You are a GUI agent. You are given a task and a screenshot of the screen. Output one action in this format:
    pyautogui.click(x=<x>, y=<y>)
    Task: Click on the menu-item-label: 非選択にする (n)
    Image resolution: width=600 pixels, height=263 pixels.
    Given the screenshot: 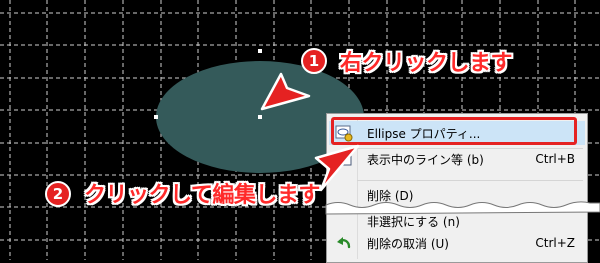 What is the action you would take?
    pyautogui.click(x=413, y=221)
    